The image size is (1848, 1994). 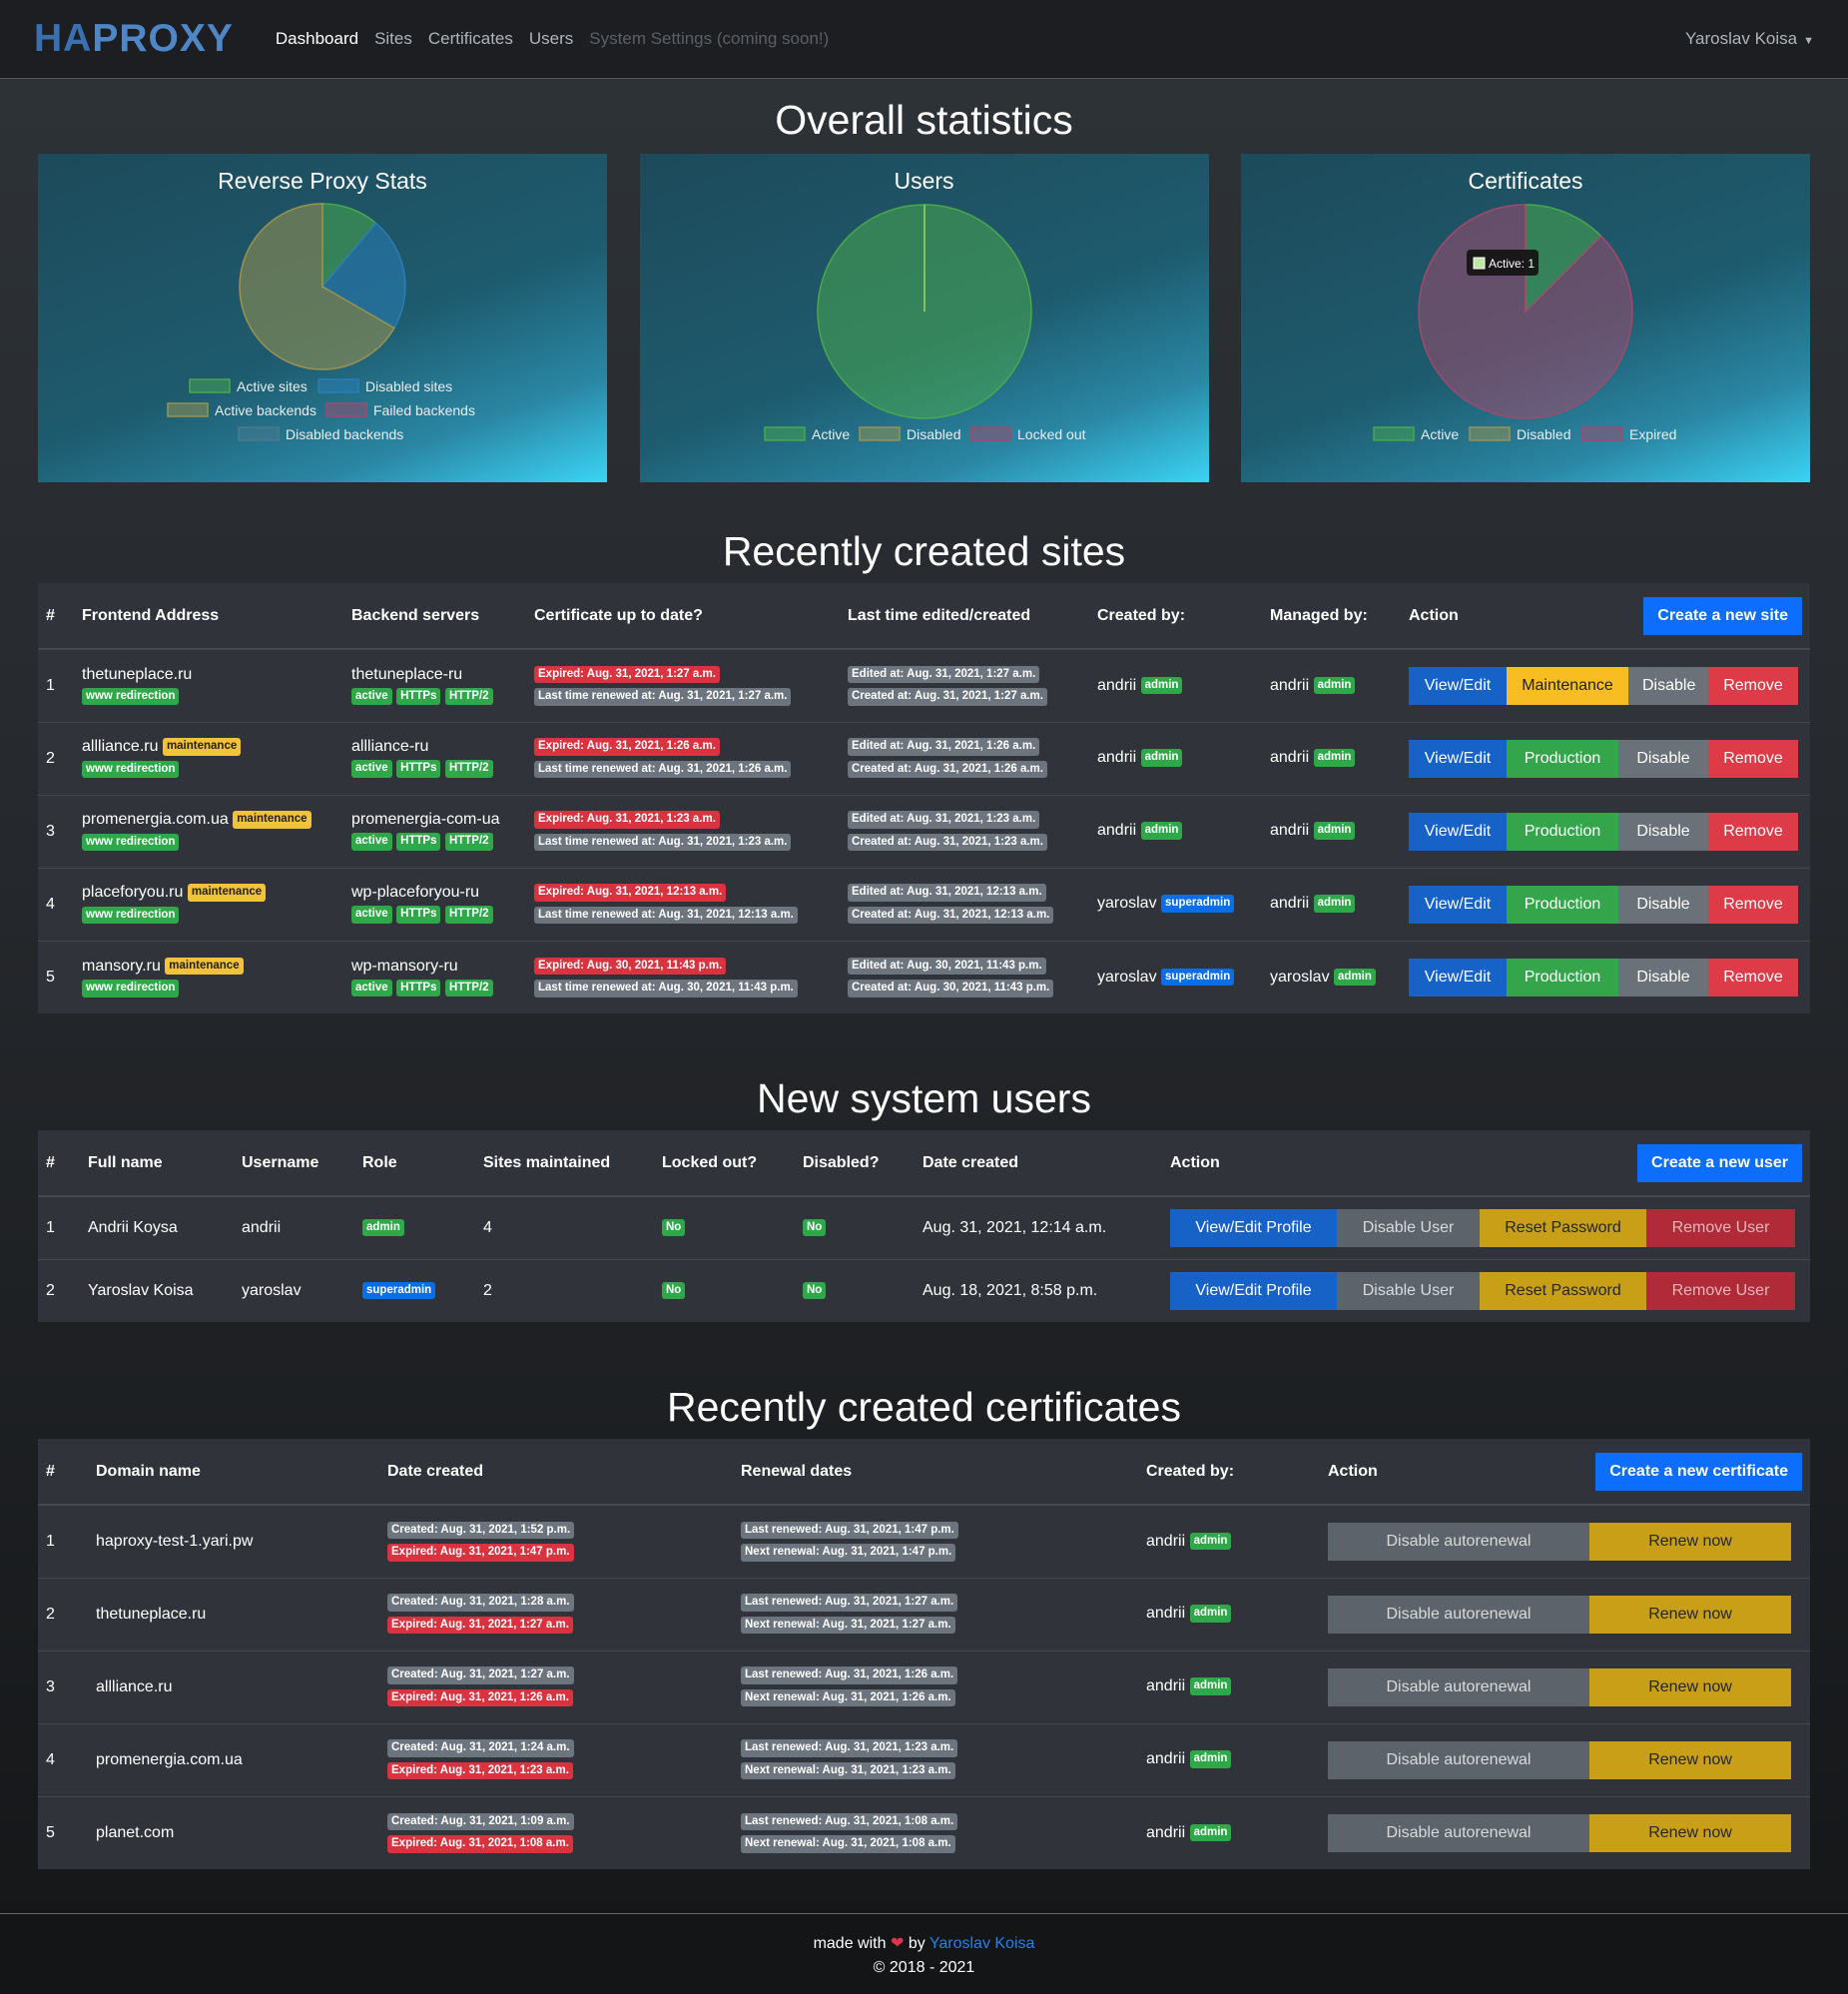 I want to click on legend-item: Disabled backends, so click(x=320, y=434).